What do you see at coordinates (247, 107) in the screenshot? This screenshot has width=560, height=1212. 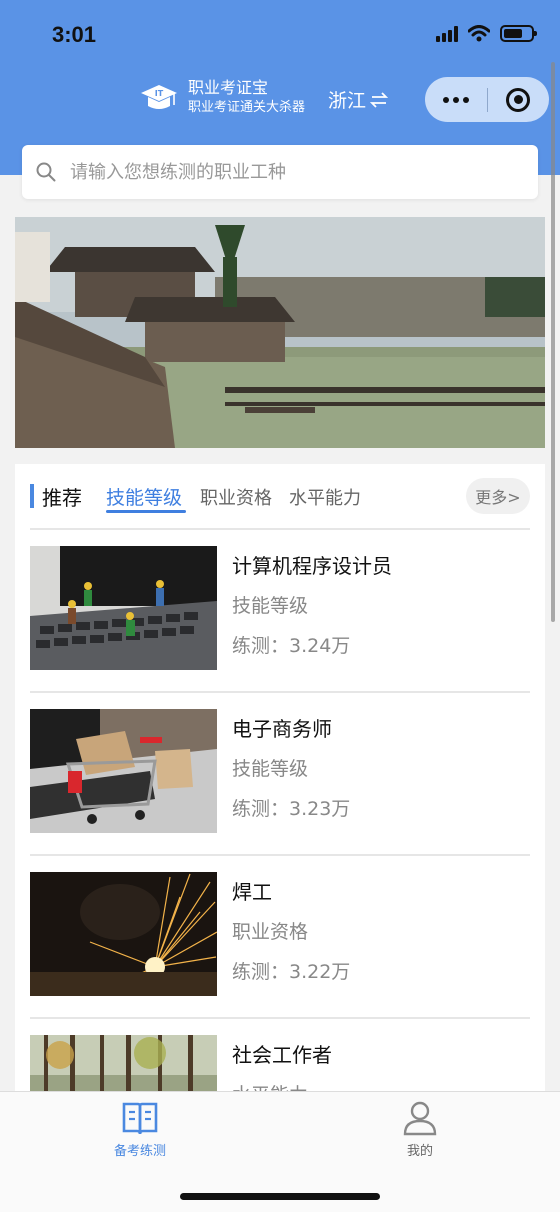 I see `app-subtitle: 职业考证通关大杀器` at bounding box center [247, 107].